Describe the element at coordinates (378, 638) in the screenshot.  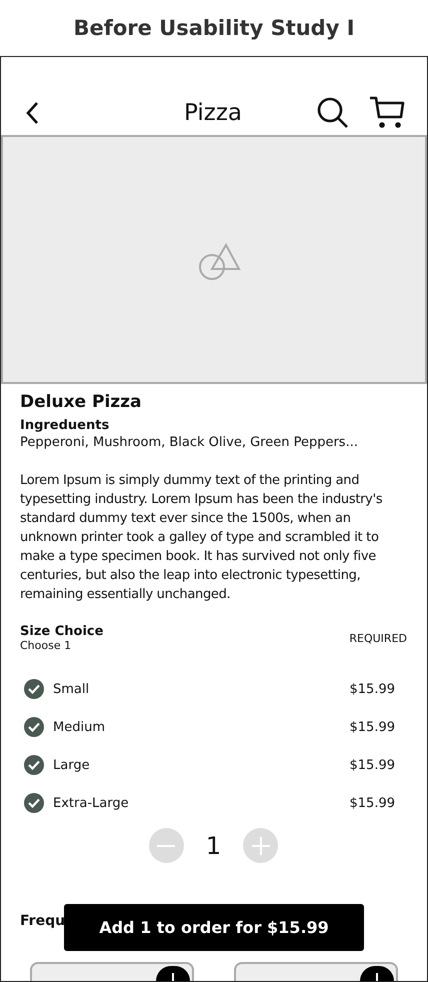
I see `required-label: REQUIRED` at that location.